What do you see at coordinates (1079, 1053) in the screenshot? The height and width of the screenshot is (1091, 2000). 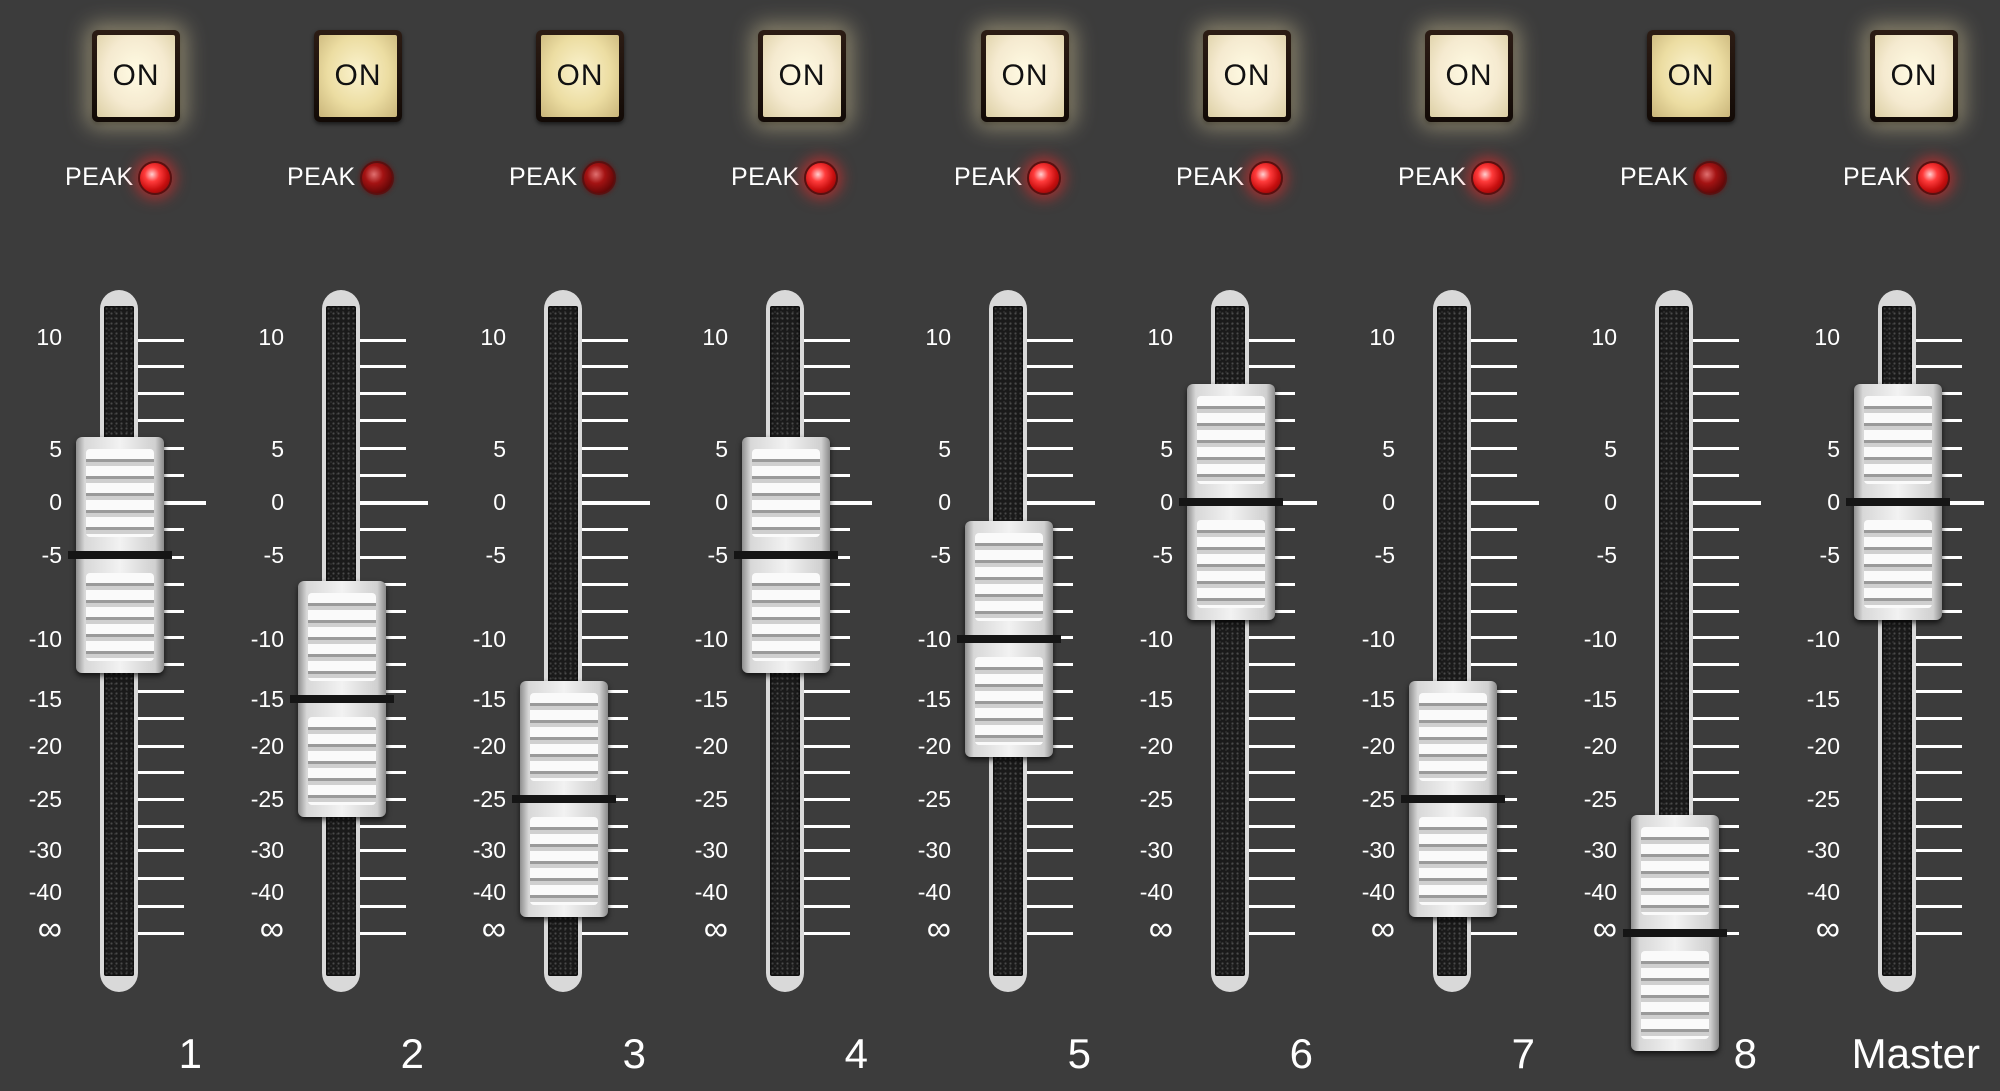 I see `channel-name: 5` at bounding box center [1079, 1053].